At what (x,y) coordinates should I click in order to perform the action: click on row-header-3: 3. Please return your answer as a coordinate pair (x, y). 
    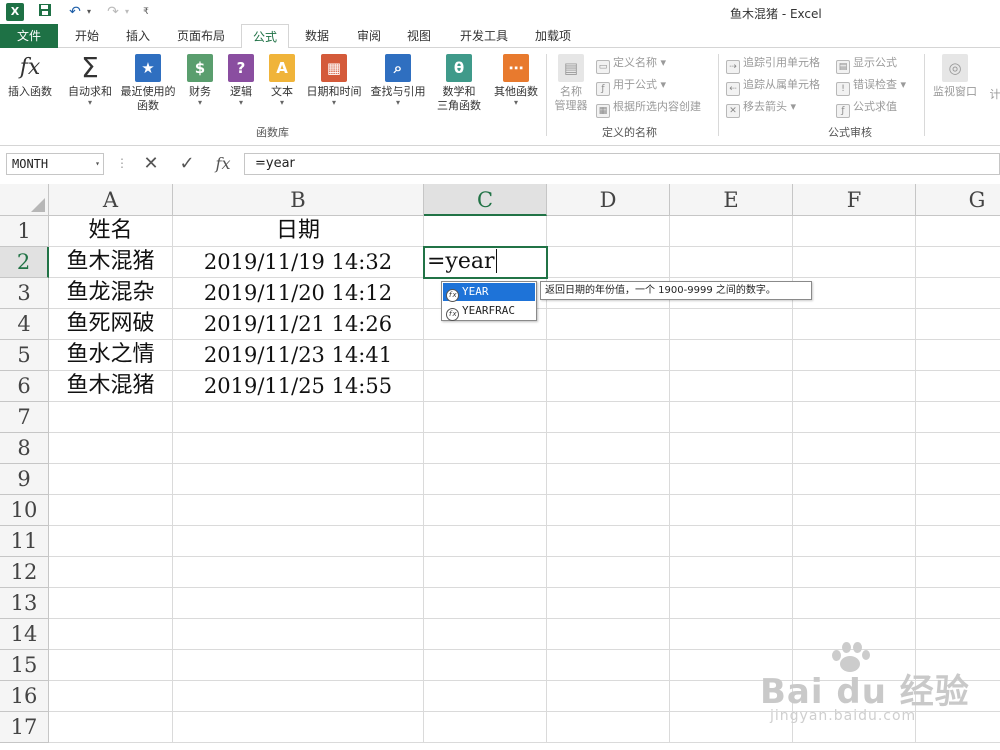
    Looking at the image, I should click on (24, 293).